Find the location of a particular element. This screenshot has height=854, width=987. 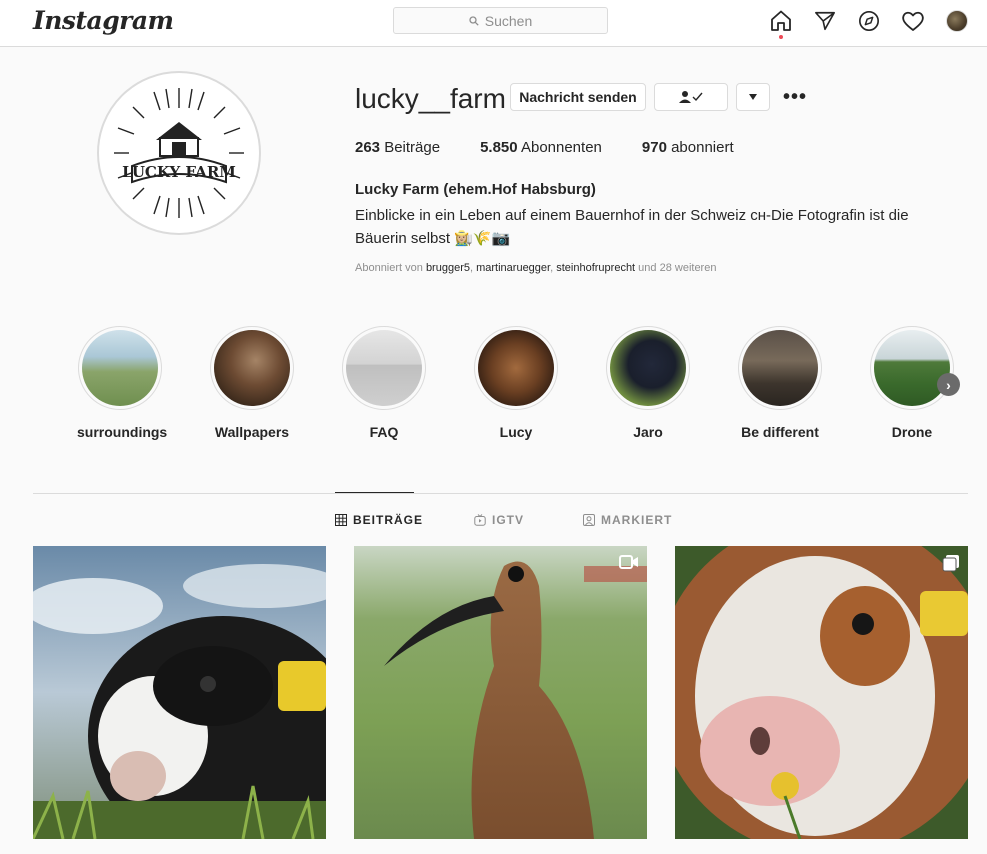

profile-avatar is located at coordinates (957, 21).